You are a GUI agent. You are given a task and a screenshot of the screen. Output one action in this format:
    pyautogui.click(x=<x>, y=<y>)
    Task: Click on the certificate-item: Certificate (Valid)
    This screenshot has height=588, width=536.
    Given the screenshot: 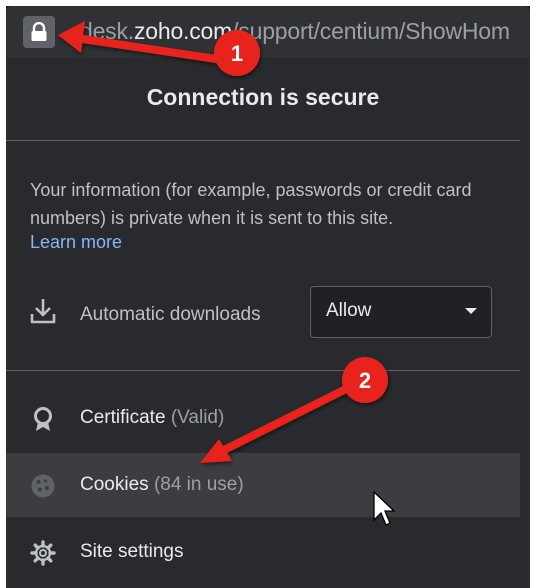 What is the action you would take?
    pyautogui.click(x=263, y=418)
    